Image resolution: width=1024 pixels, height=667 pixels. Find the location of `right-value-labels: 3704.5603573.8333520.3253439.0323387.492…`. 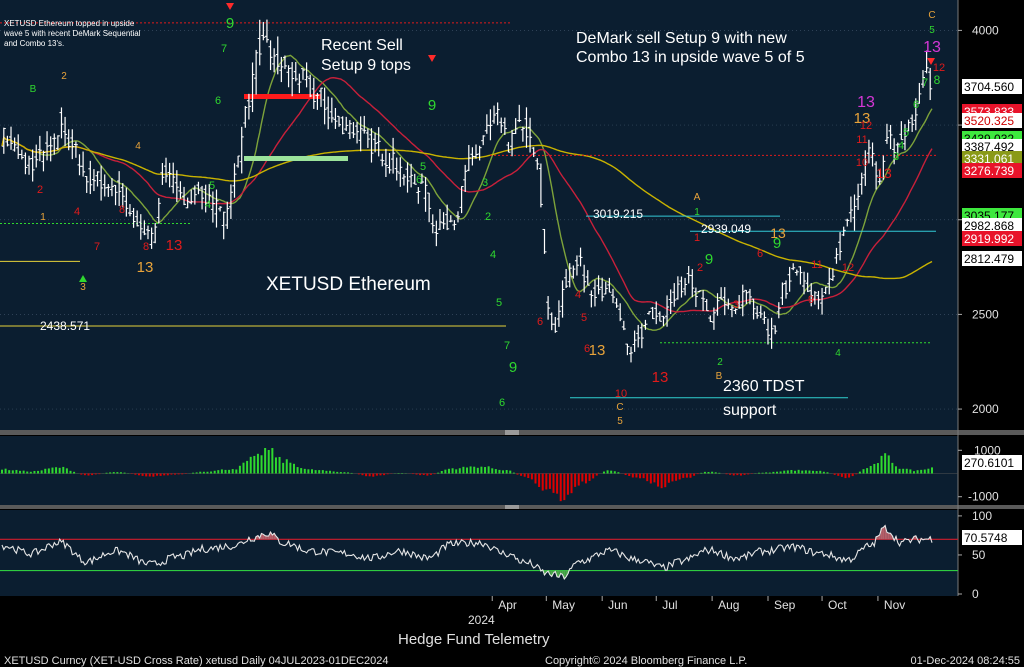

right-value-labels: 3704.5603573.8333520.3253439.0323387.492… is located at coordinates (992, 172).